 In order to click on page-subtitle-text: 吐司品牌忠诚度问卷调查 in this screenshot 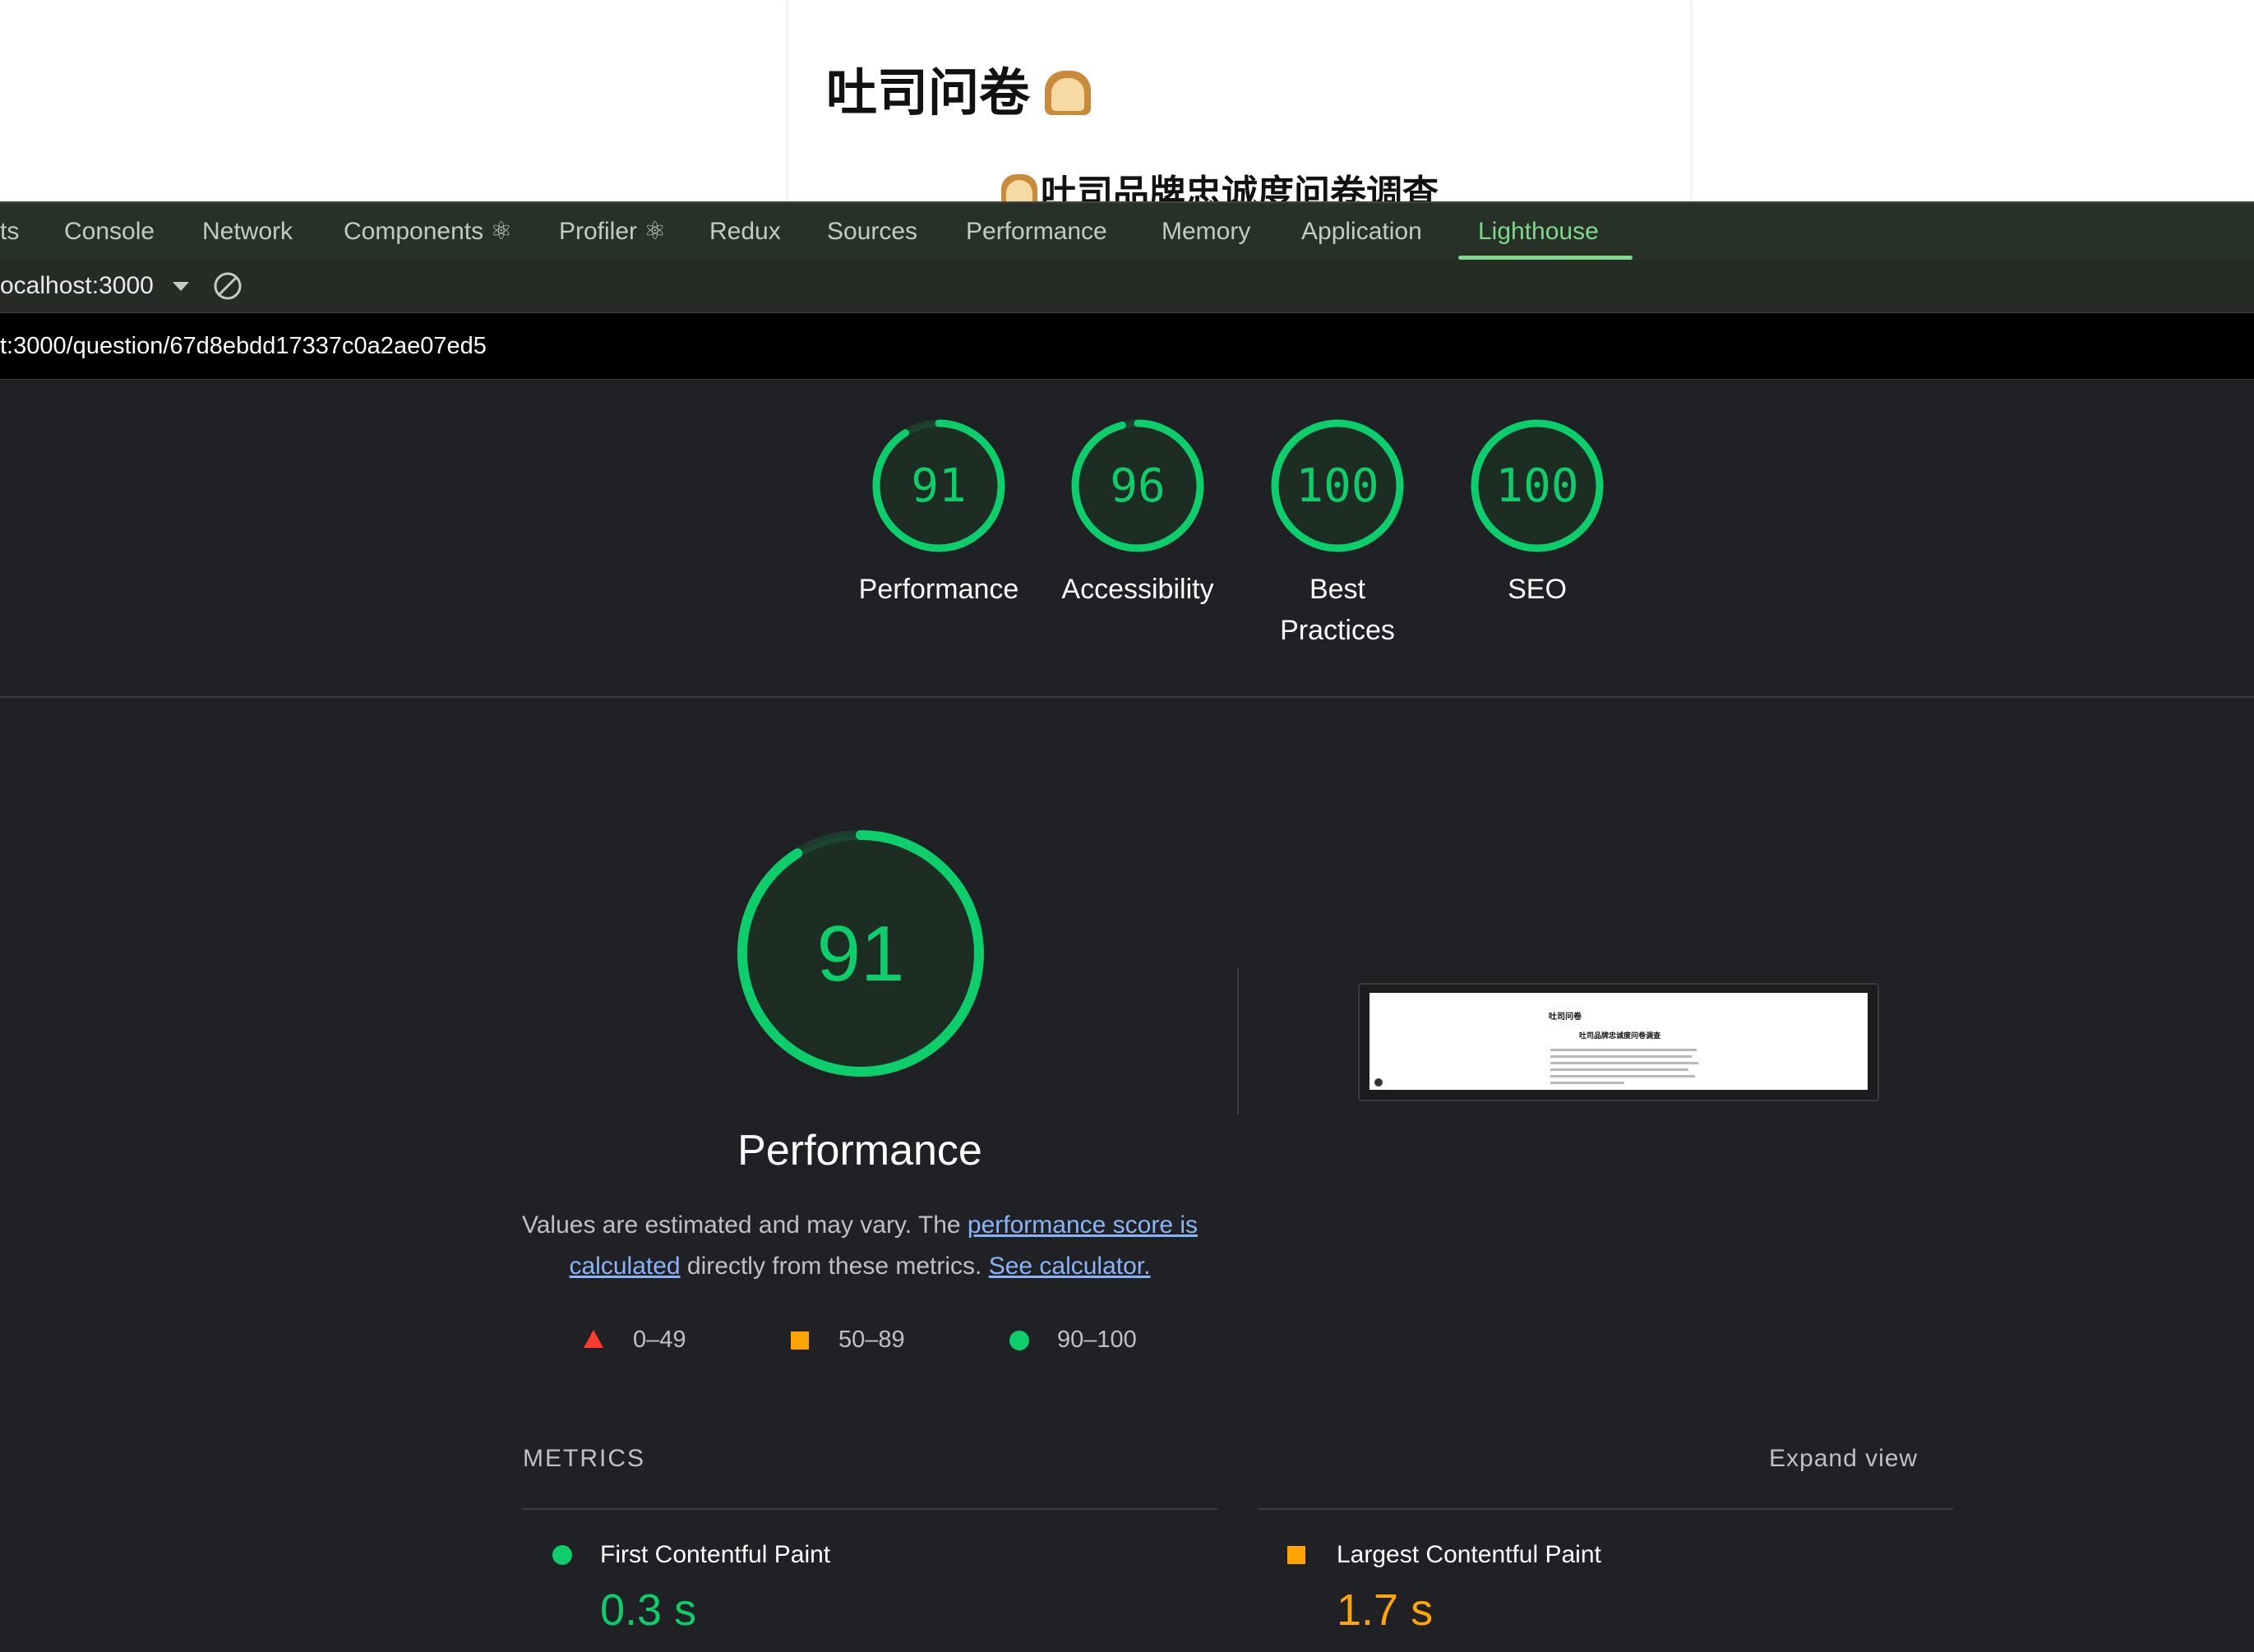, I will do `click(1240, 187)`.